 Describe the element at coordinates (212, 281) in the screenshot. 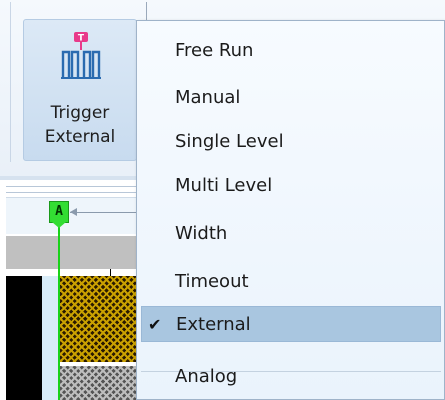

I see `menu-item-label: Timeout` at that location.